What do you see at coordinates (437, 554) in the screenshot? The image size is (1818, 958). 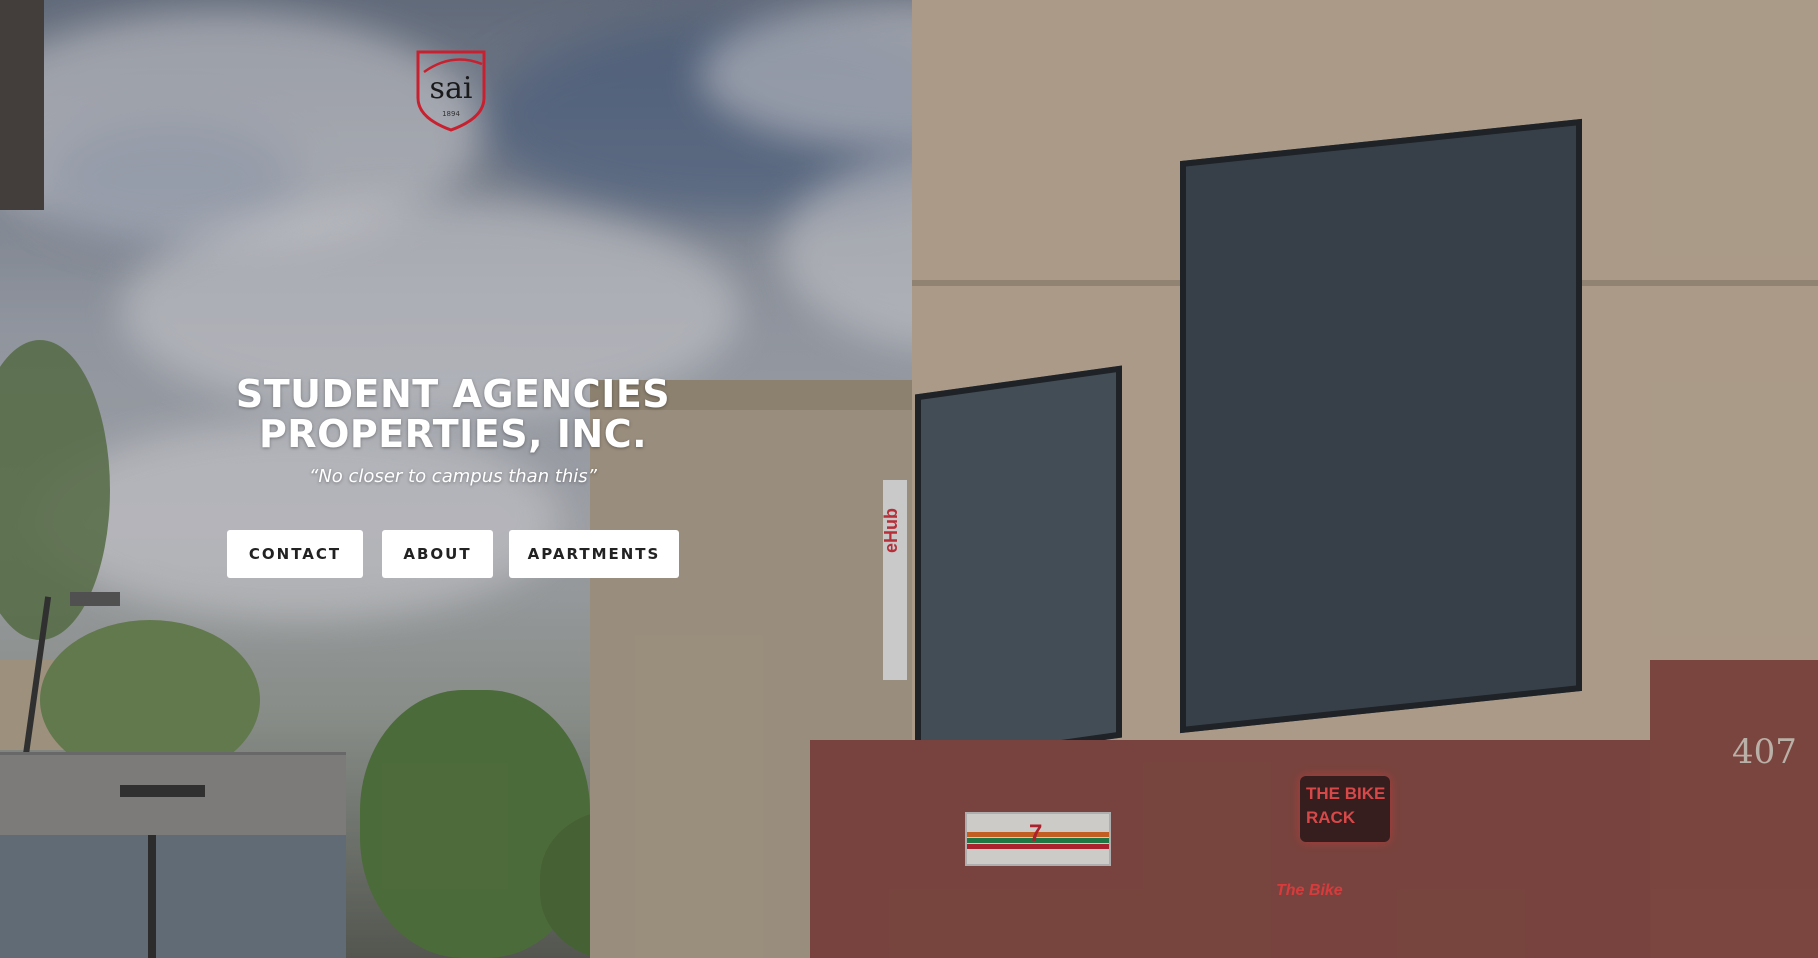 I see `about-button: ABOUT` at bounding box center [437, 554].